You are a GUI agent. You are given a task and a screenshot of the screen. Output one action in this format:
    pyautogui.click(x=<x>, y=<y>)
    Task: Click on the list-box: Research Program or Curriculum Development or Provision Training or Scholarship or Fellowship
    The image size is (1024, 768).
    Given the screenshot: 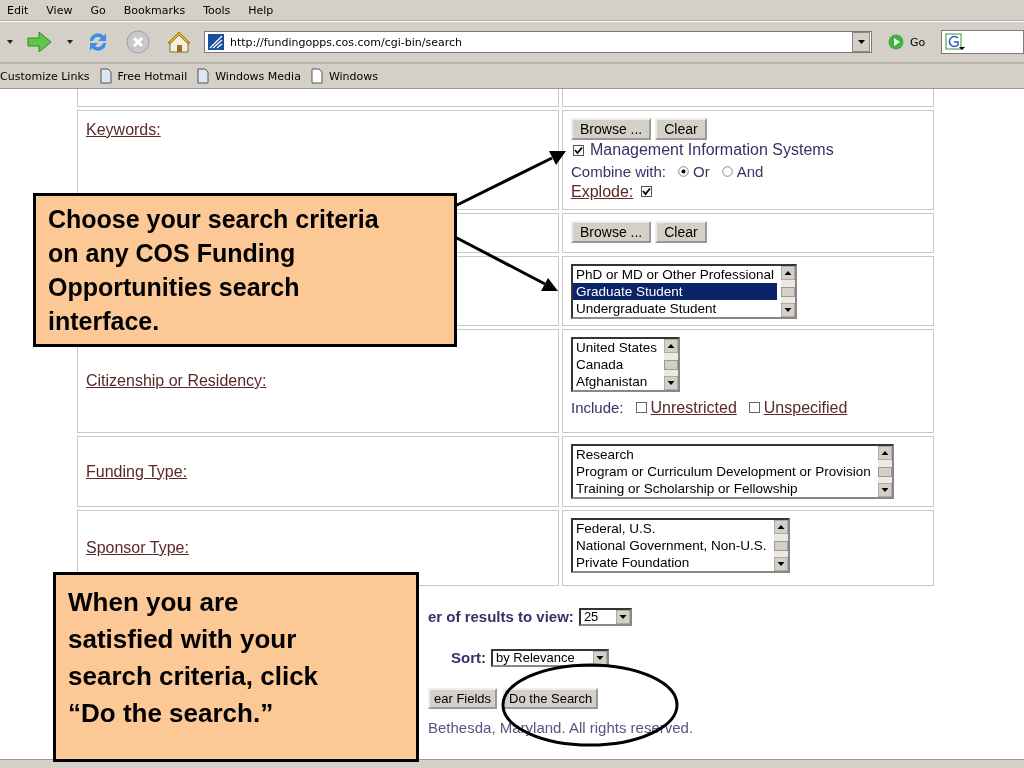 What is the action you would take?
    pyautogui.click(x=732, y=471)
    